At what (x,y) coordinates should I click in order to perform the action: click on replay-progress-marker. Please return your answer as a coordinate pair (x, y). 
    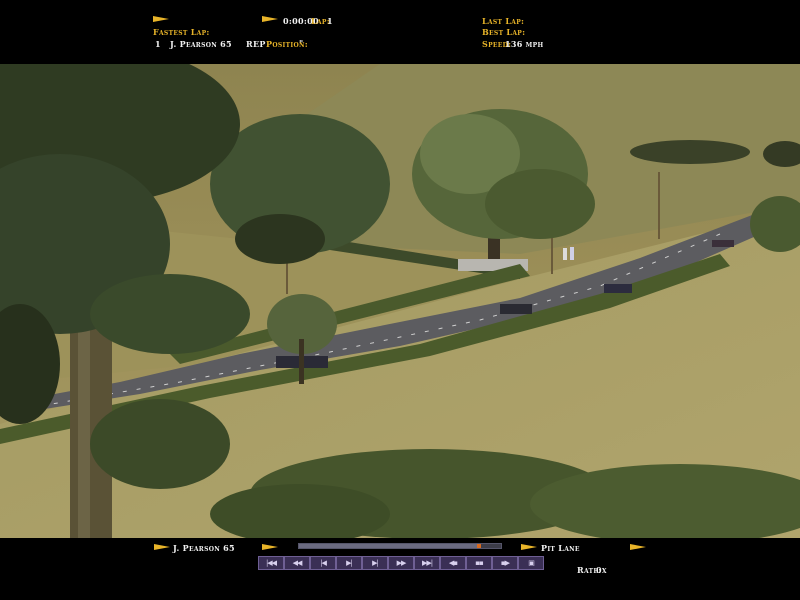
    Looking at the image, I should click on (478, 546).